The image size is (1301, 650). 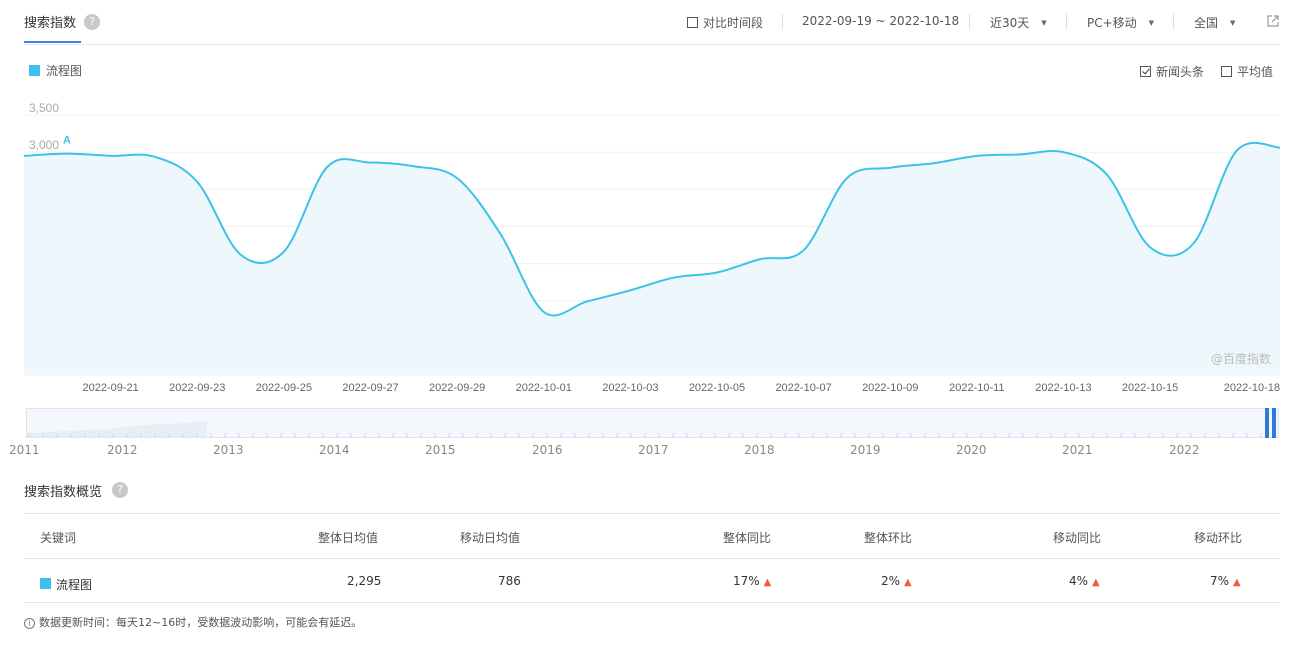 What do you see at coordinates (284, 388) in the screenshot?
I see `x-tick-label: 2022-09-25` at bounding box center [284, 388].